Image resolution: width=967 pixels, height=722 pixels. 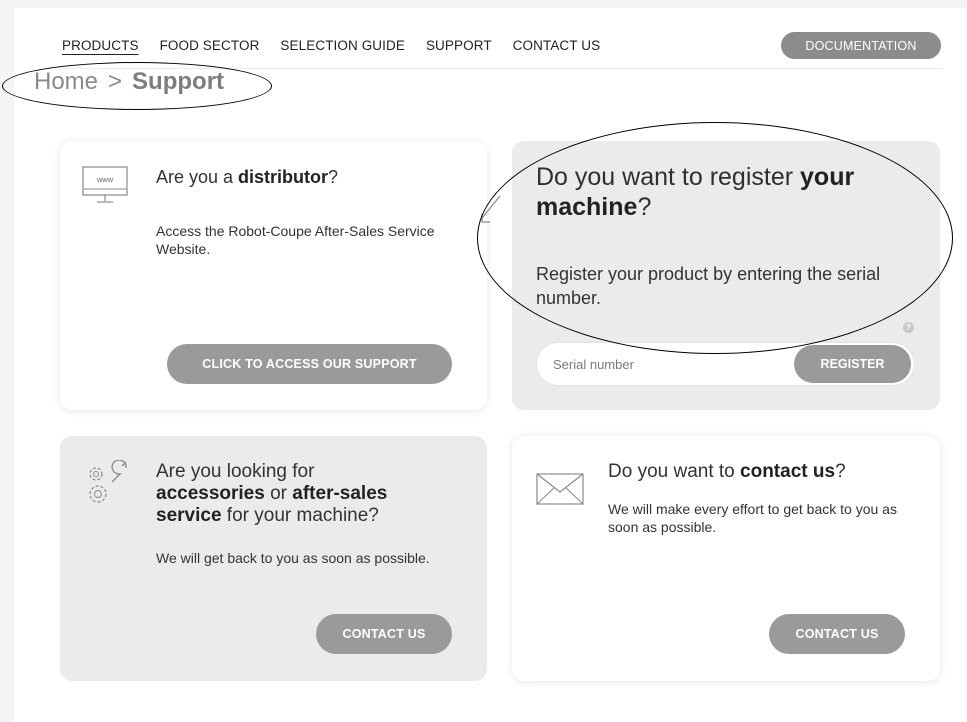 What do you see at coordinates (189, 515) in the screenshot?
I see `accessories-bold3: service` at bounding box center [189, 515].